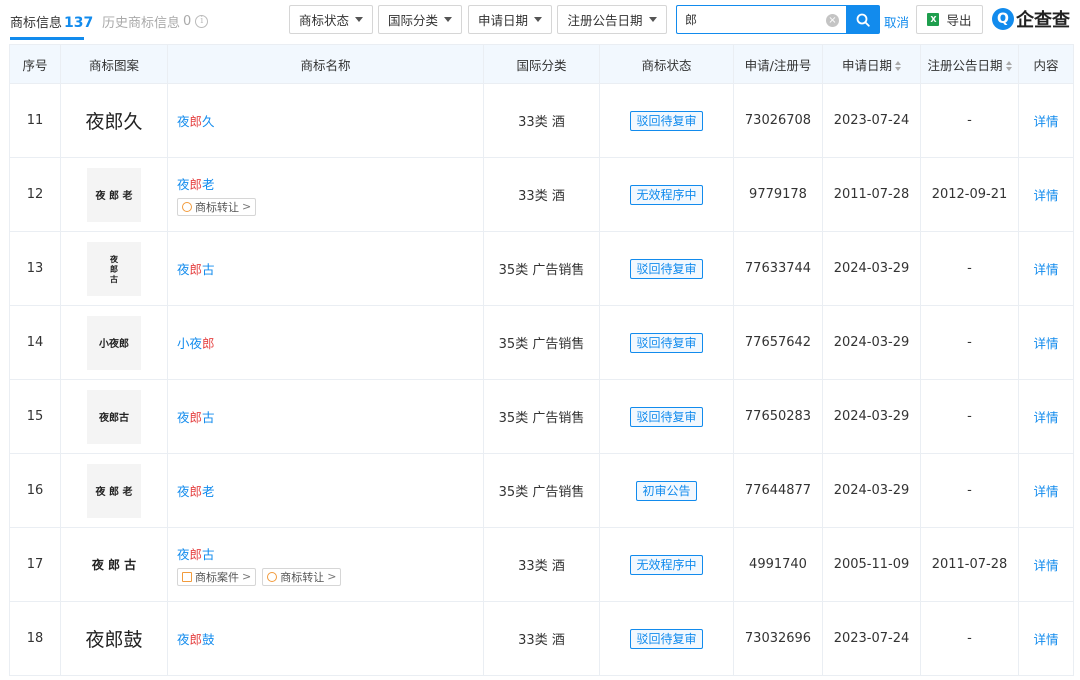 The height and width of the screenshot is (680, 1080). Describe the element at coordinates (325, 564) in the screenshot. I see `cell-name: 夜郎古 商标案件 > 商标转让 >` at that location.